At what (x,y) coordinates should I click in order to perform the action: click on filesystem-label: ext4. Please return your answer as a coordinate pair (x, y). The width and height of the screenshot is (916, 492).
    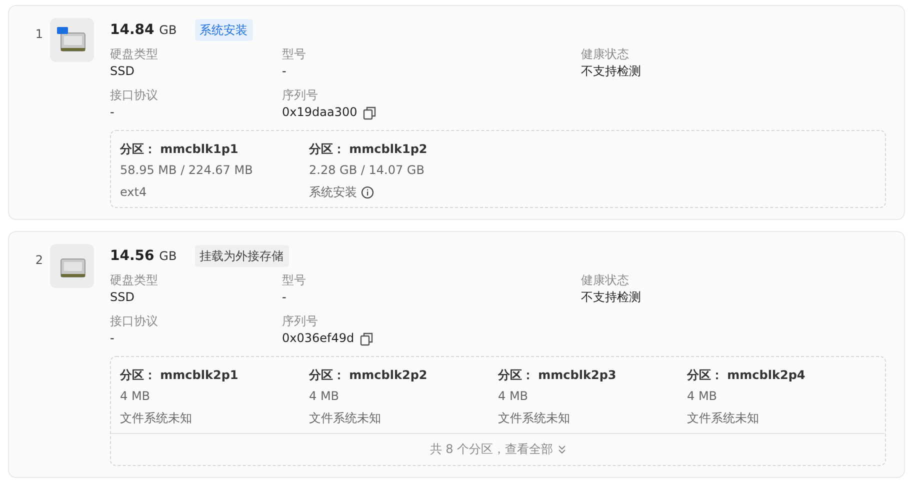
    Looking at the image, I should click on (133, 192).